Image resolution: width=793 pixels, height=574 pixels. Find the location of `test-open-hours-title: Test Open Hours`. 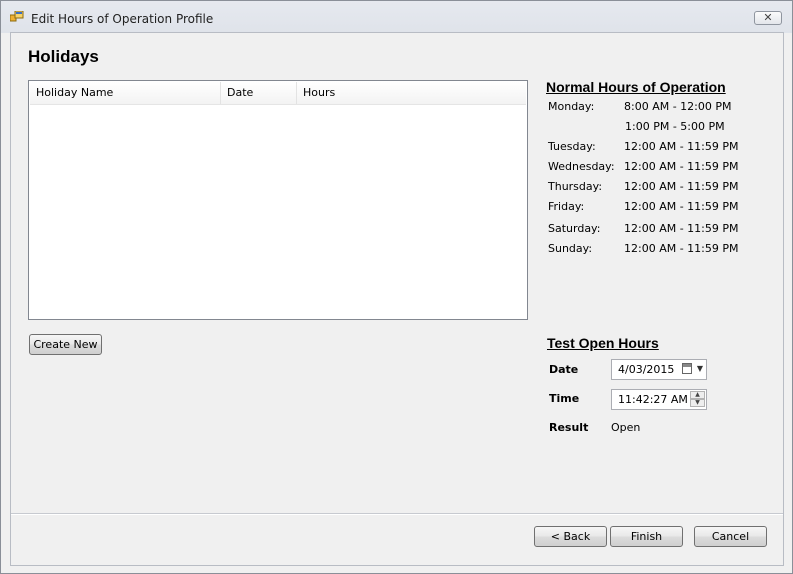

test-open-hours-title: Test Open Hours is located at coordinates (603, 343).